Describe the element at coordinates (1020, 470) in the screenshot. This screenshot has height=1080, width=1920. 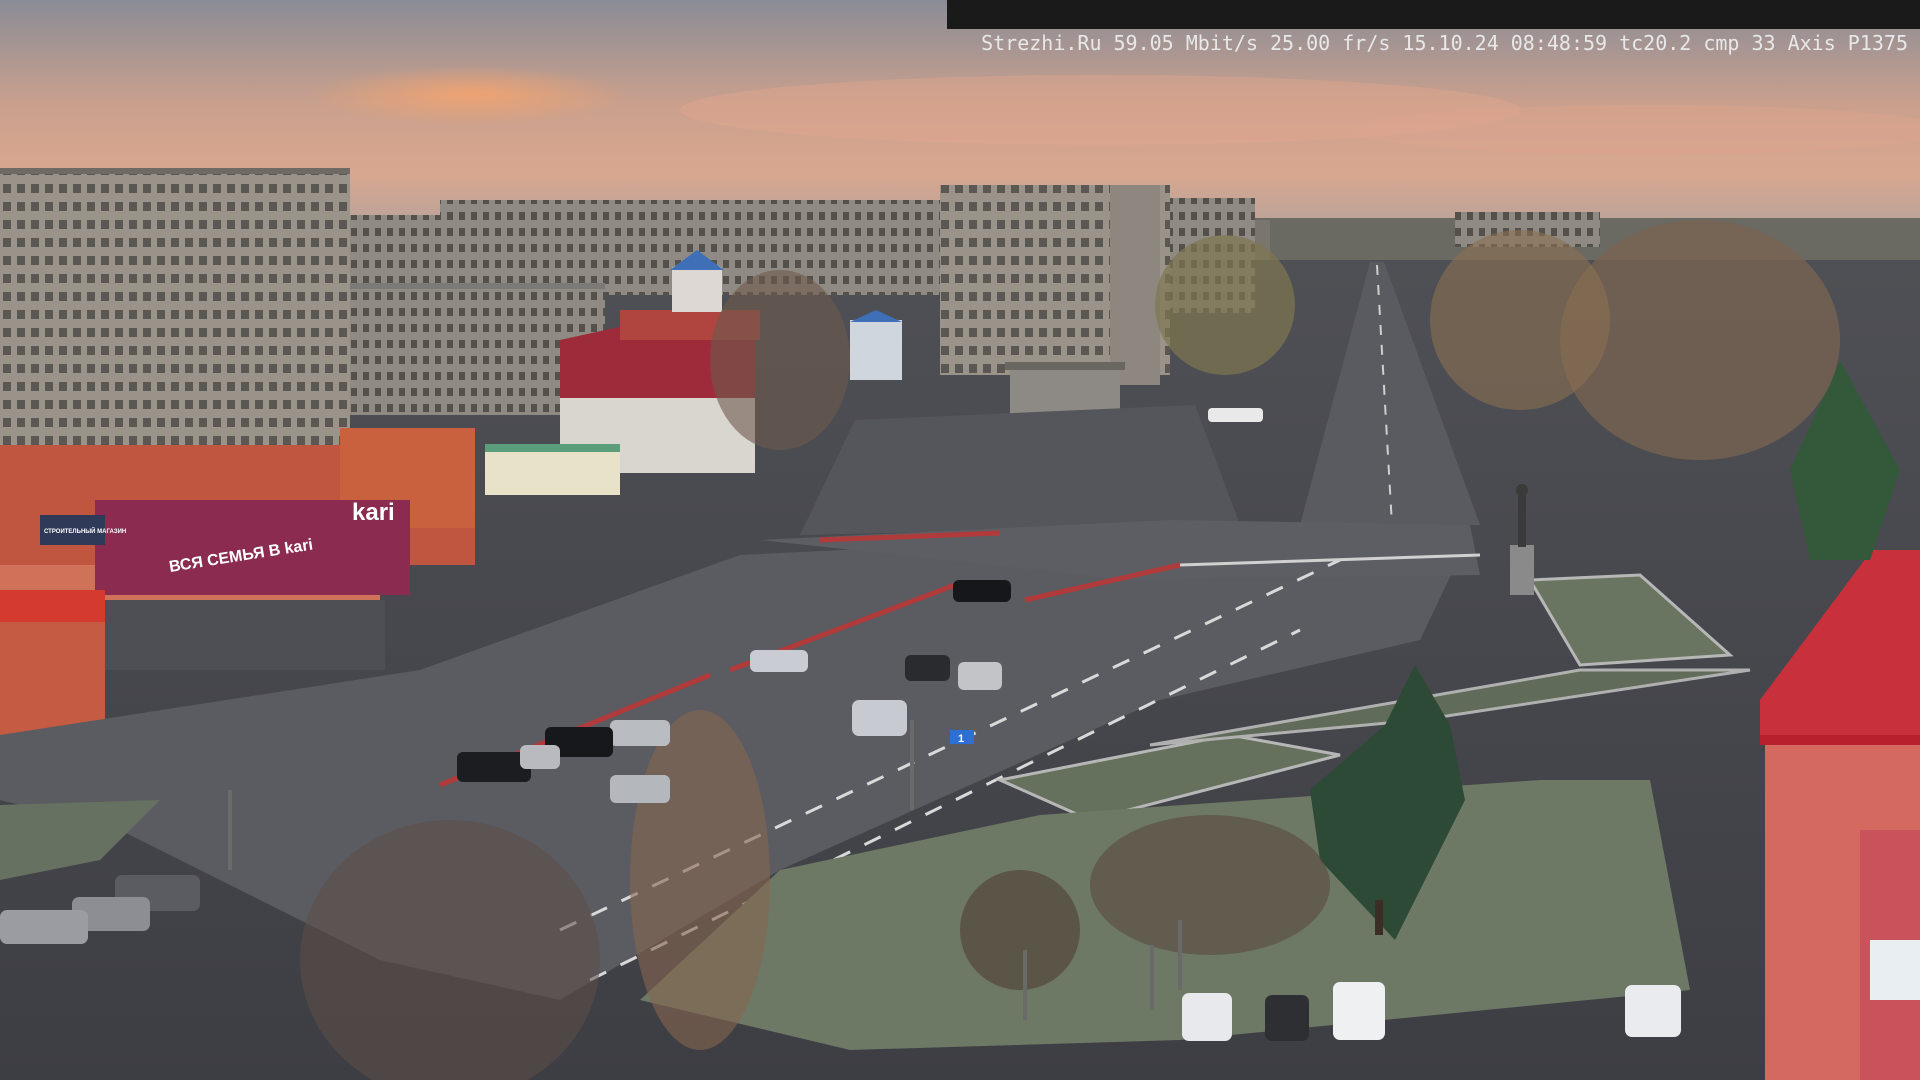
I see `front-plaza` at that location.